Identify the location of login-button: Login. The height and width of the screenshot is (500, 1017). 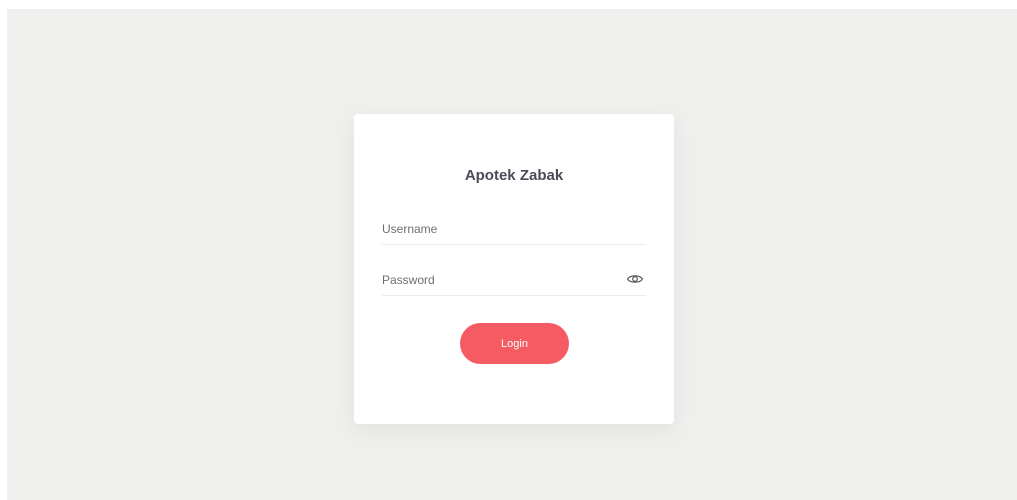
(514, 343).